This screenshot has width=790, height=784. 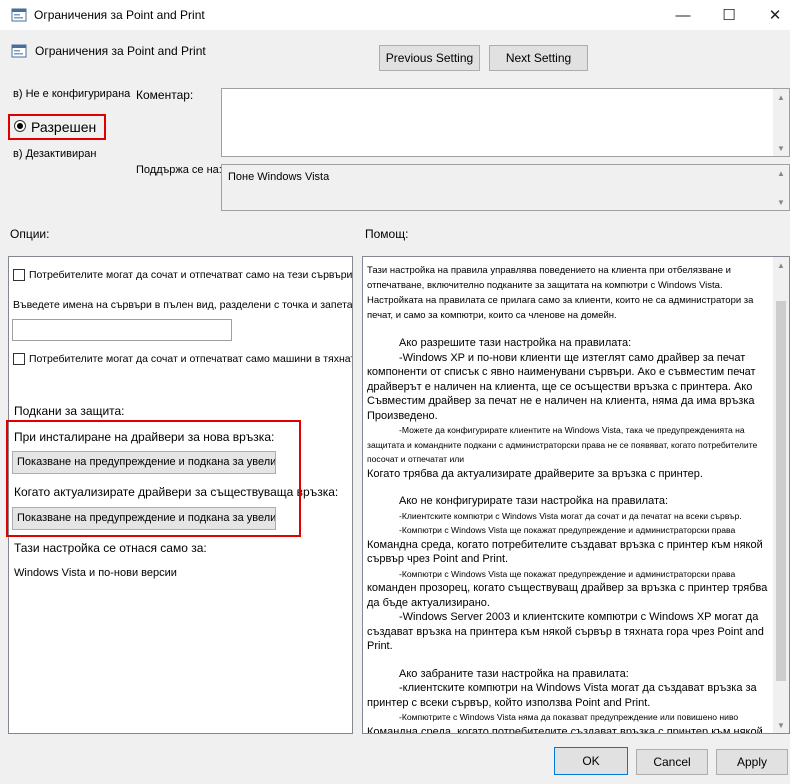 What do you see at coordinates (30, 234) in the screenshot?
I see `options-label: Опции:` at bounding box center [30, 234].